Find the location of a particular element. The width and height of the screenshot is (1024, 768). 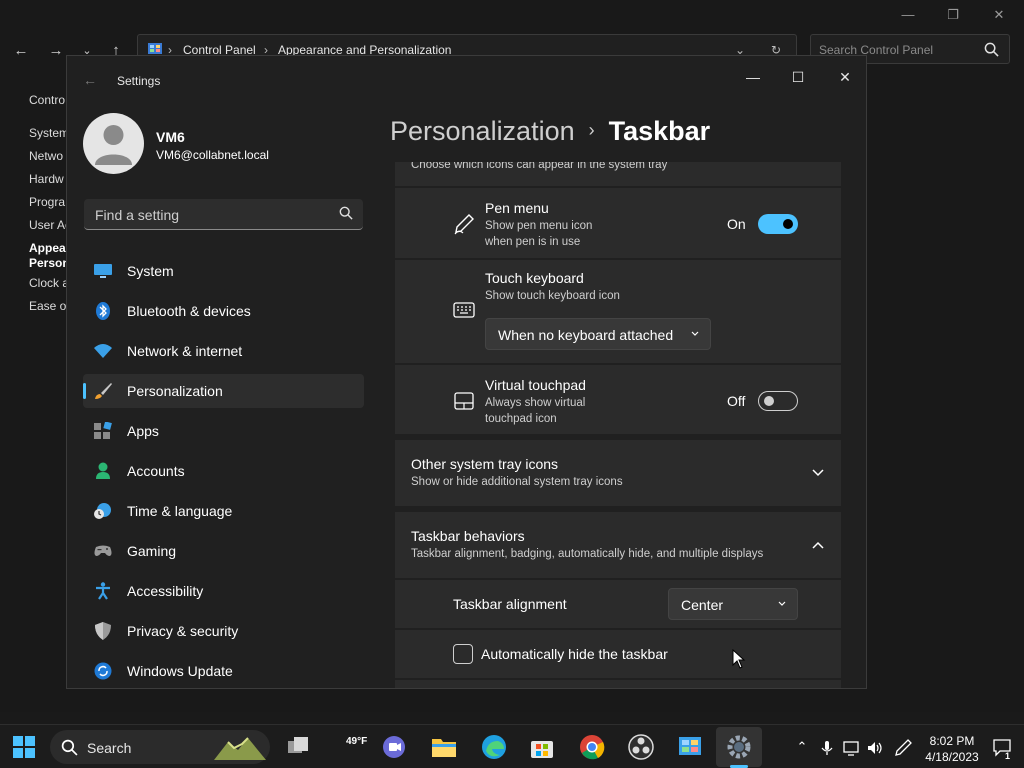

nav-item-label: Privacy & security is located at coordinates (183, 631).